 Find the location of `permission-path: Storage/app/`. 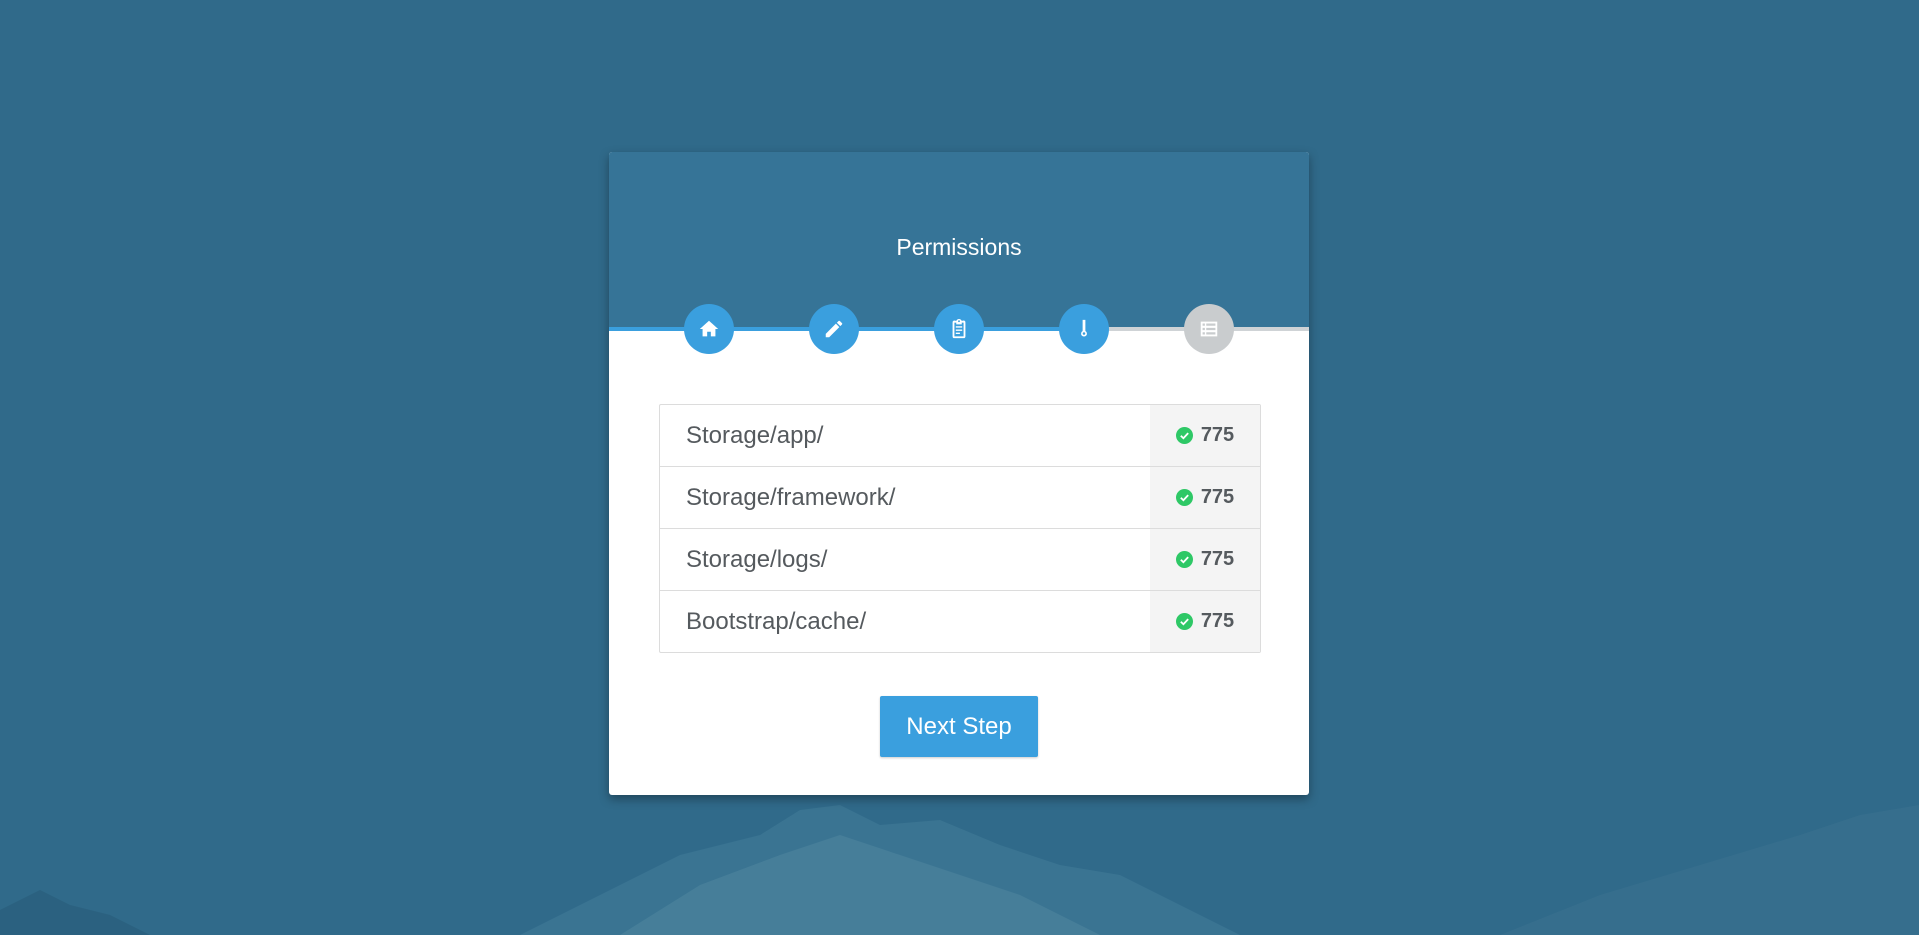

permission-path: Storage/app/ is located at coordinates (755, 435).